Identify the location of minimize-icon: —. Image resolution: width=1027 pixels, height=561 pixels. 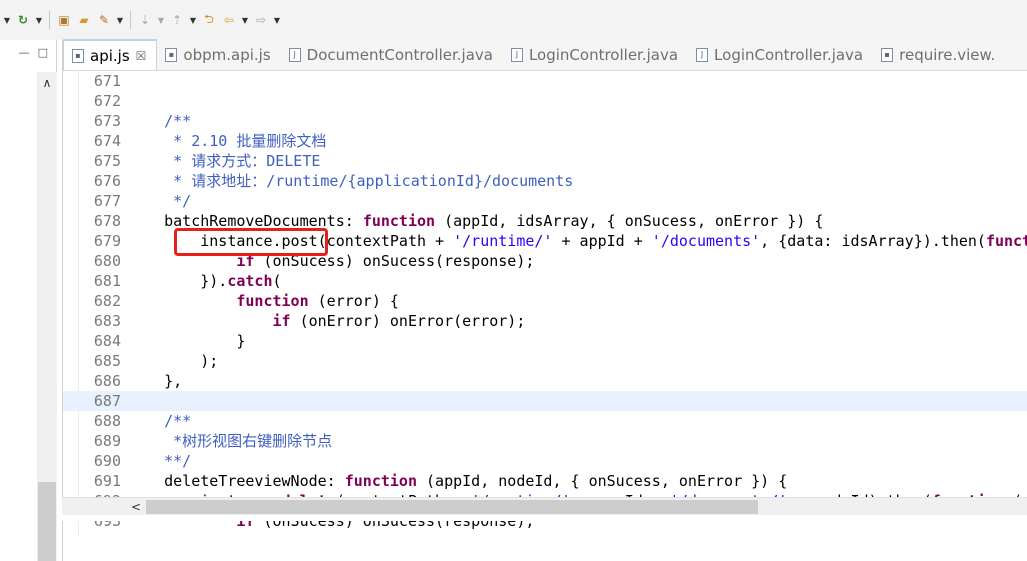
(24, 52).